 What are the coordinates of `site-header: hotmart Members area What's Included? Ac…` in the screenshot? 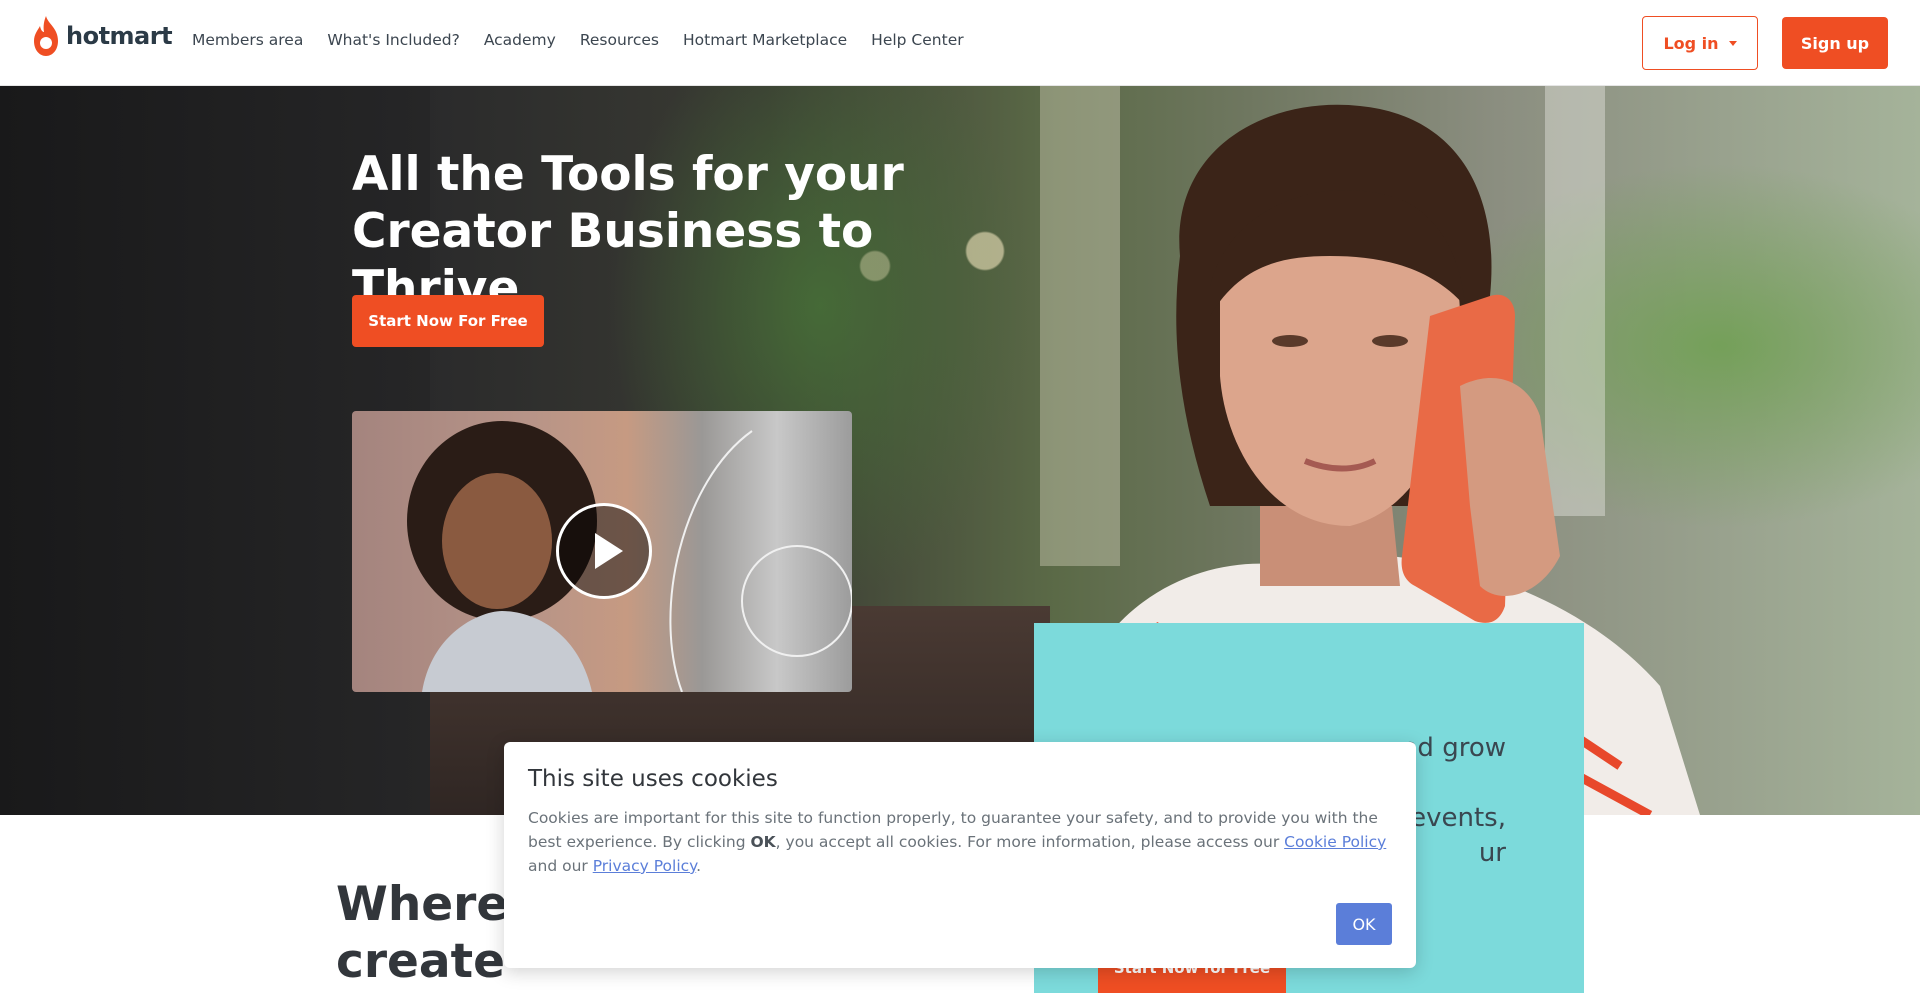 It's located at (960, 43).